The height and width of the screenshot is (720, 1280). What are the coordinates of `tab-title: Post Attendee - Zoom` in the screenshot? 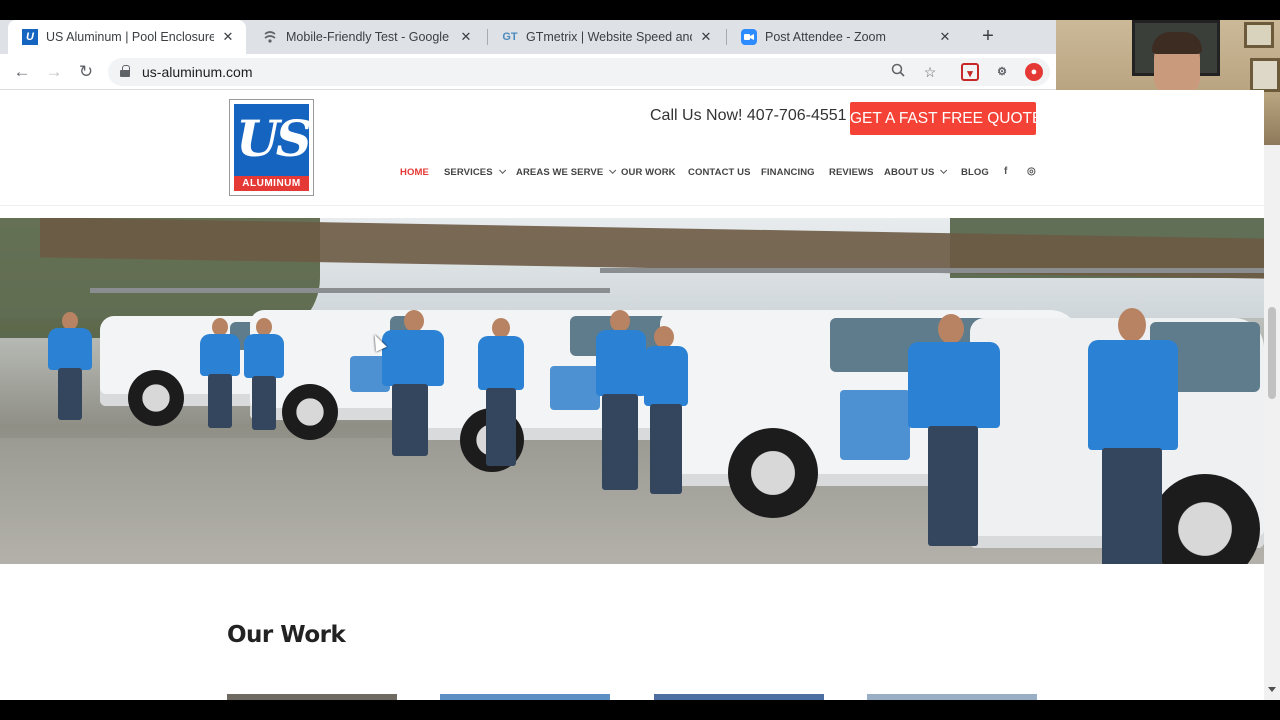 It's located at (825, 37).